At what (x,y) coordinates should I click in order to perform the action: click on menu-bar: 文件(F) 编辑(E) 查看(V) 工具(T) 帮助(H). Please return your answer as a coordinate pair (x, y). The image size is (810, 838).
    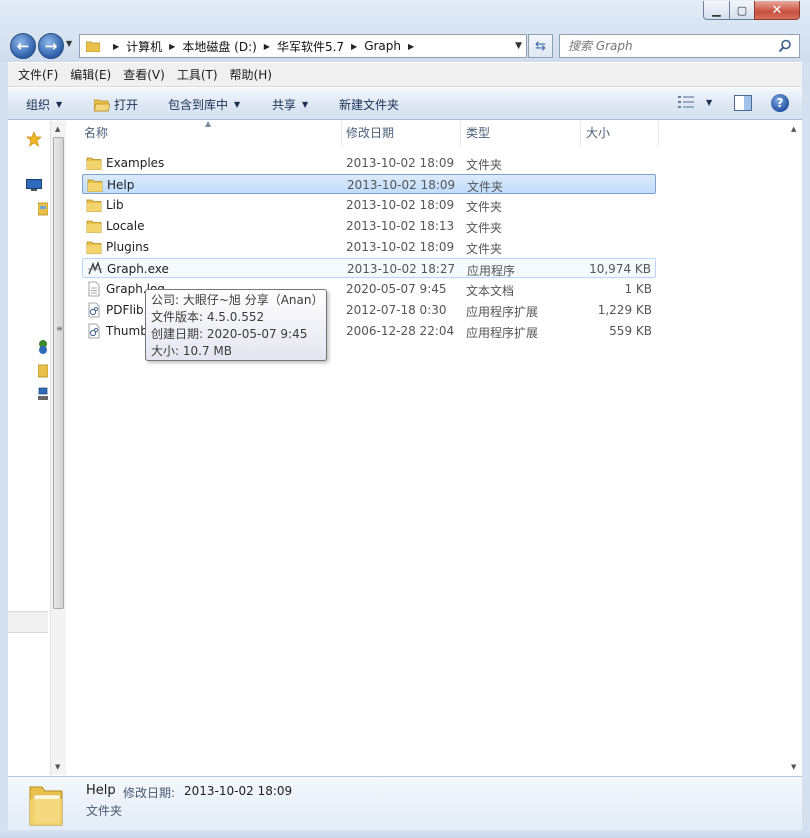
    Looking at the image, I should click on (405, 75).